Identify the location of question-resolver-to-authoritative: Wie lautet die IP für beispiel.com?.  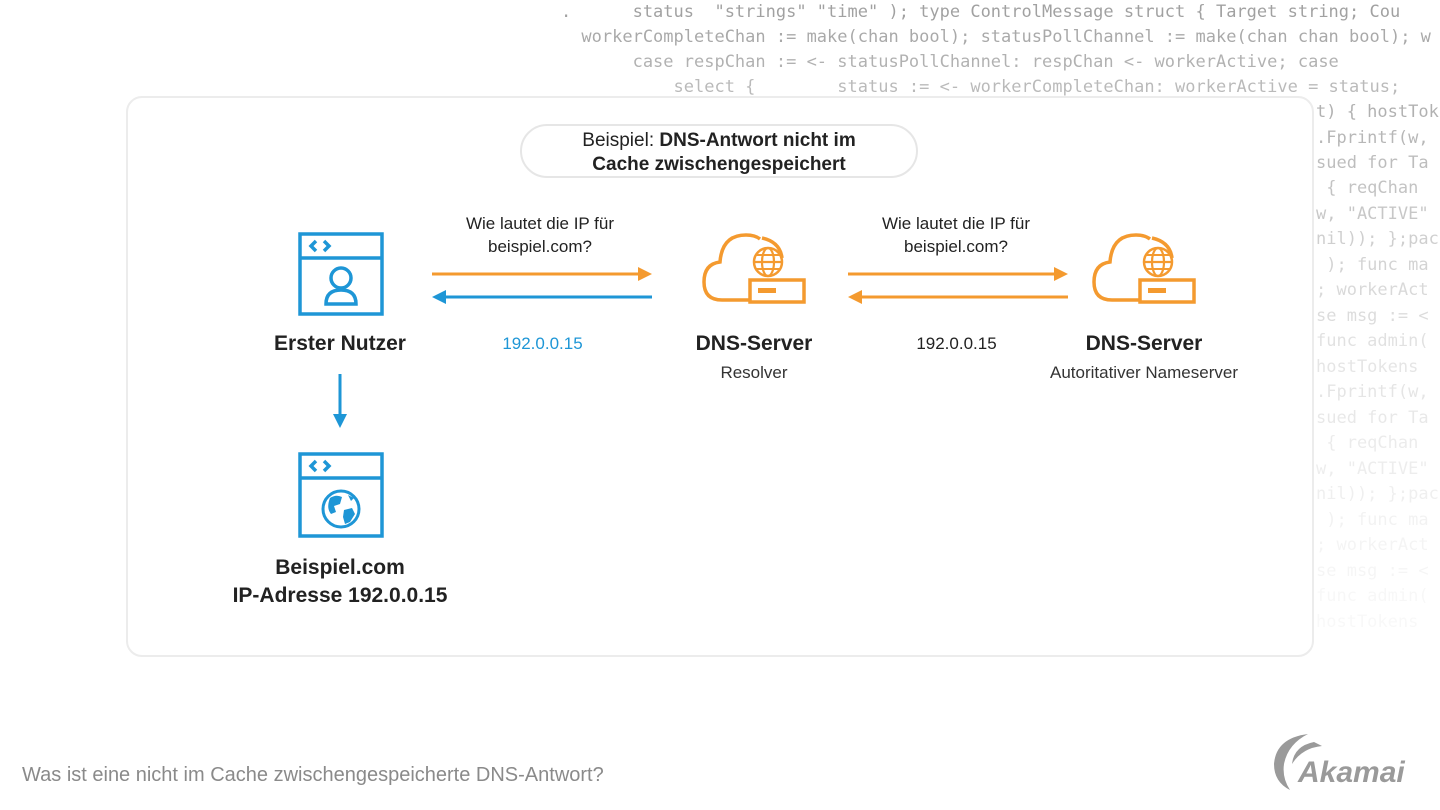
(956, 235).